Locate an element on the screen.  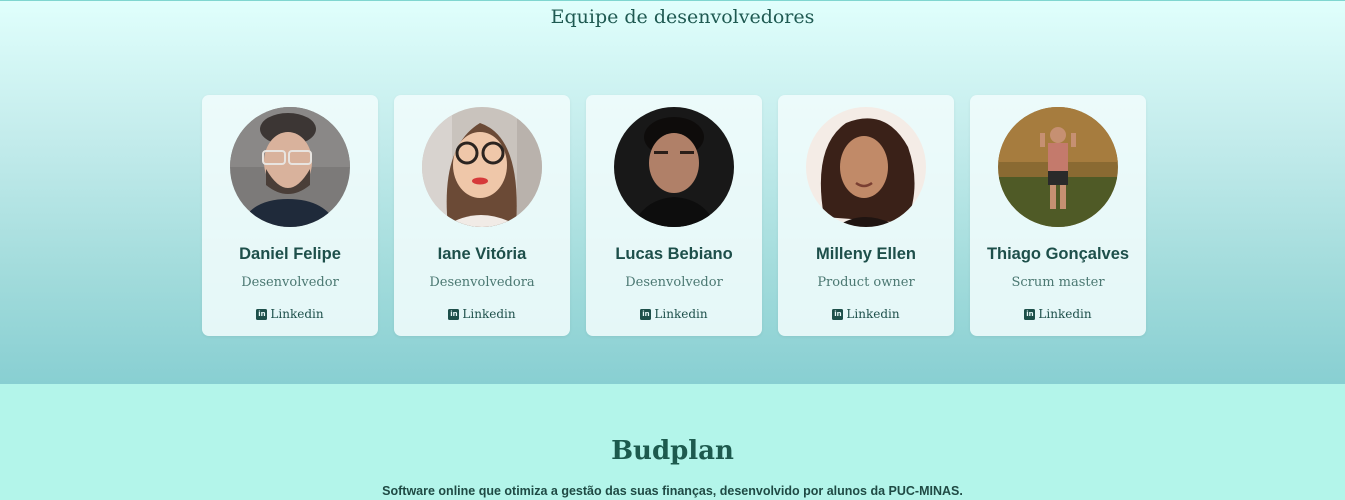
member-card-daniel: Daniel Felipe Desenvolvedor in Linkedin is located at coordinates (290, 215).